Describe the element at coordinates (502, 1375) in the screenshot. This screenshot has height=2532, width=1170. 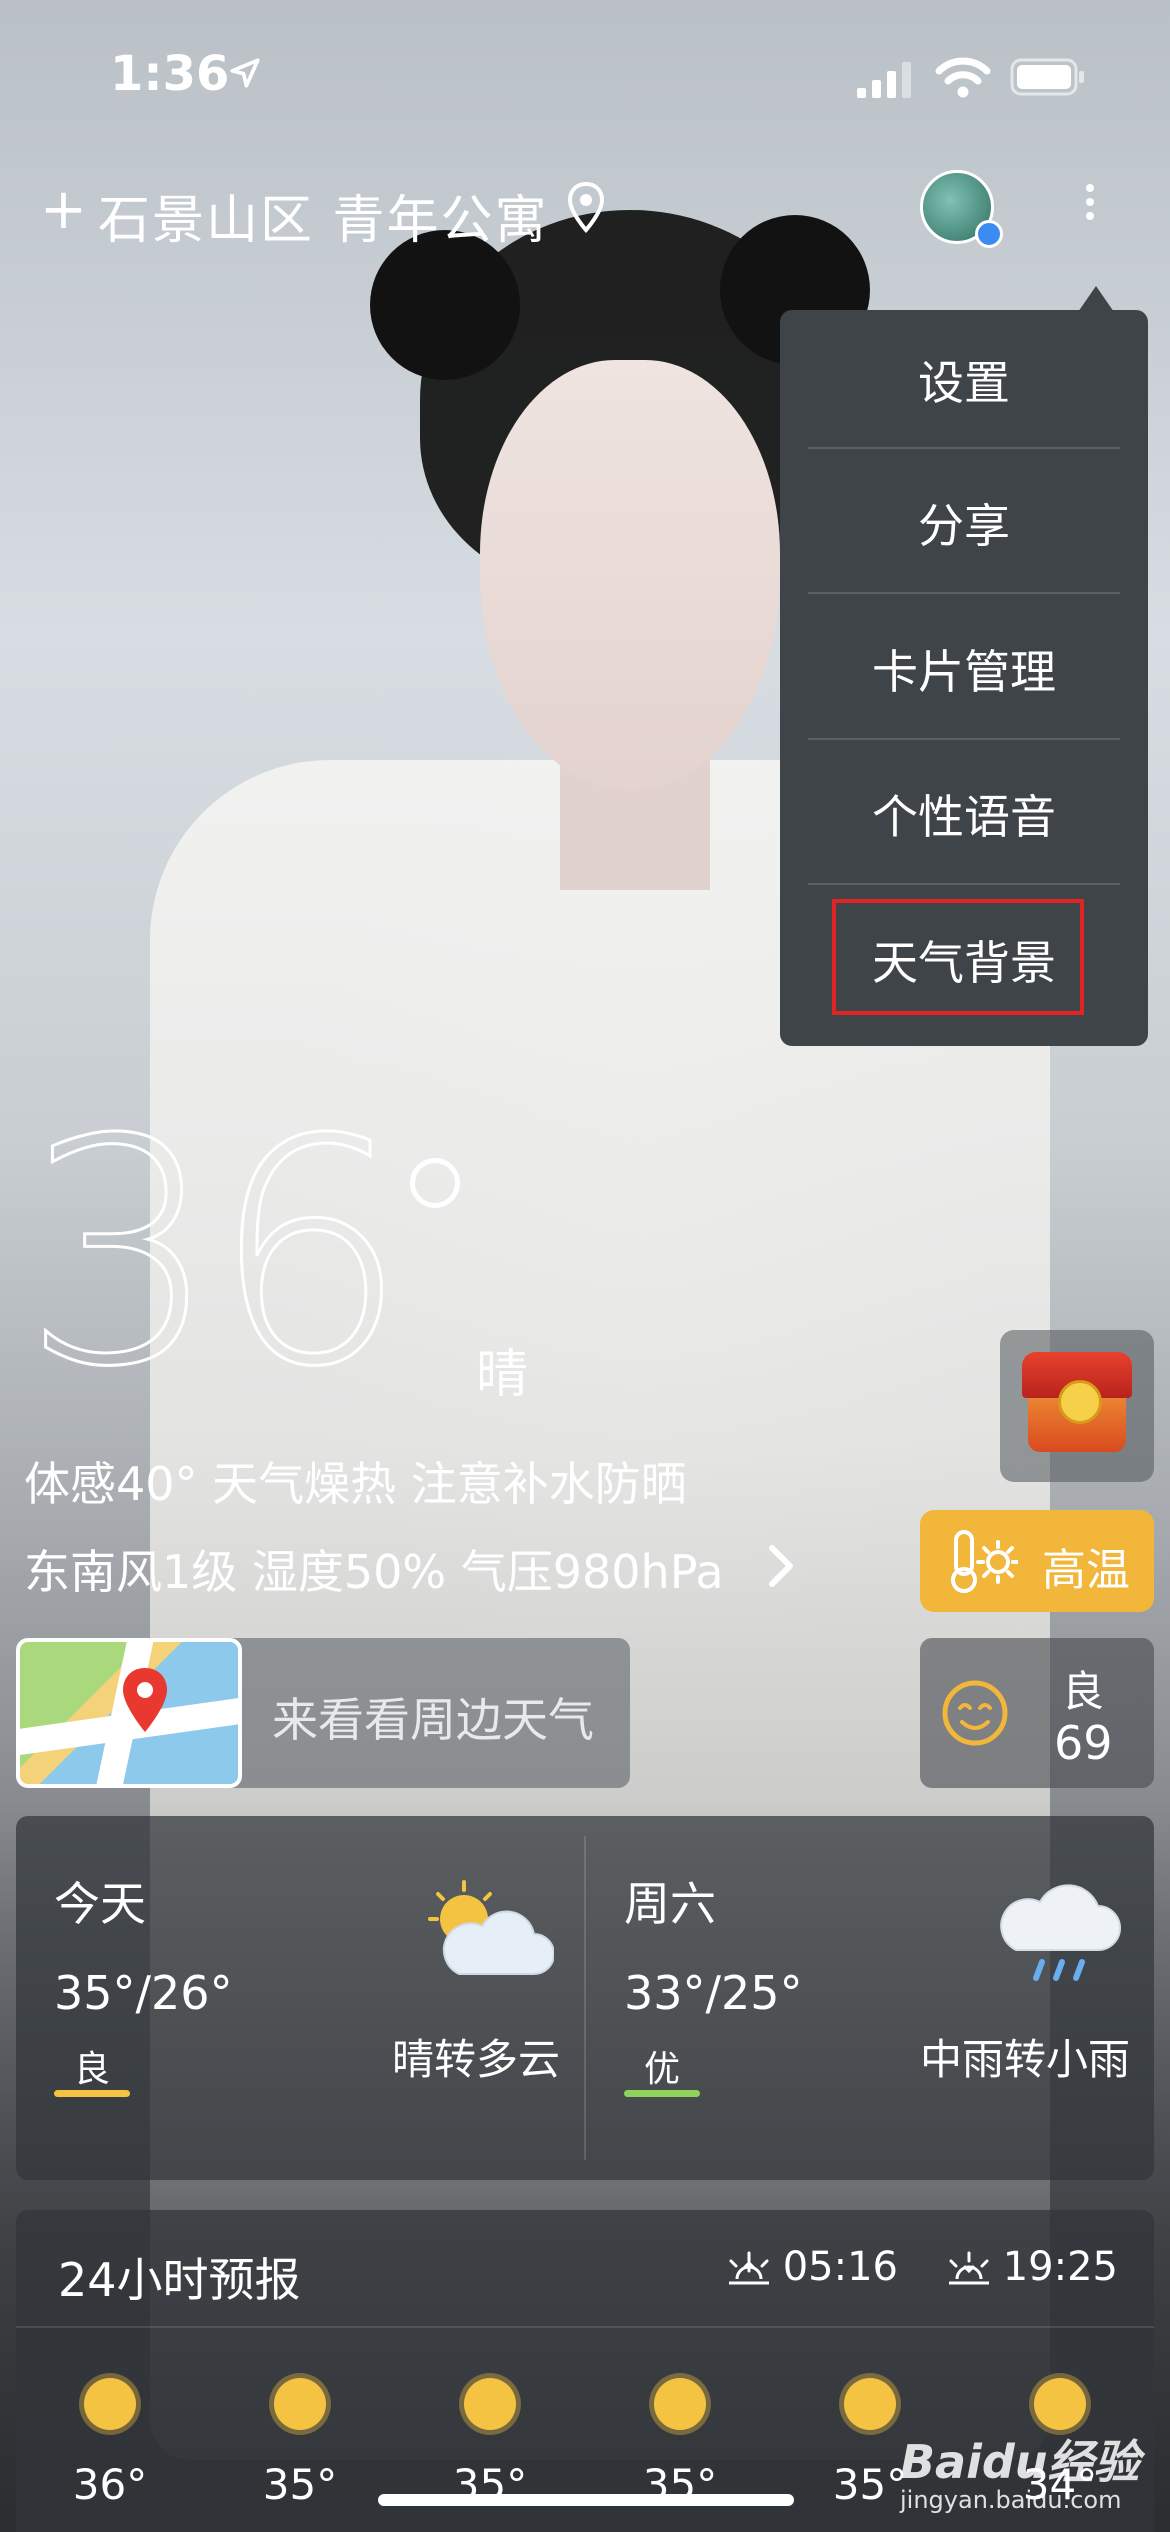
I see `current-condition: 晴` at that location.